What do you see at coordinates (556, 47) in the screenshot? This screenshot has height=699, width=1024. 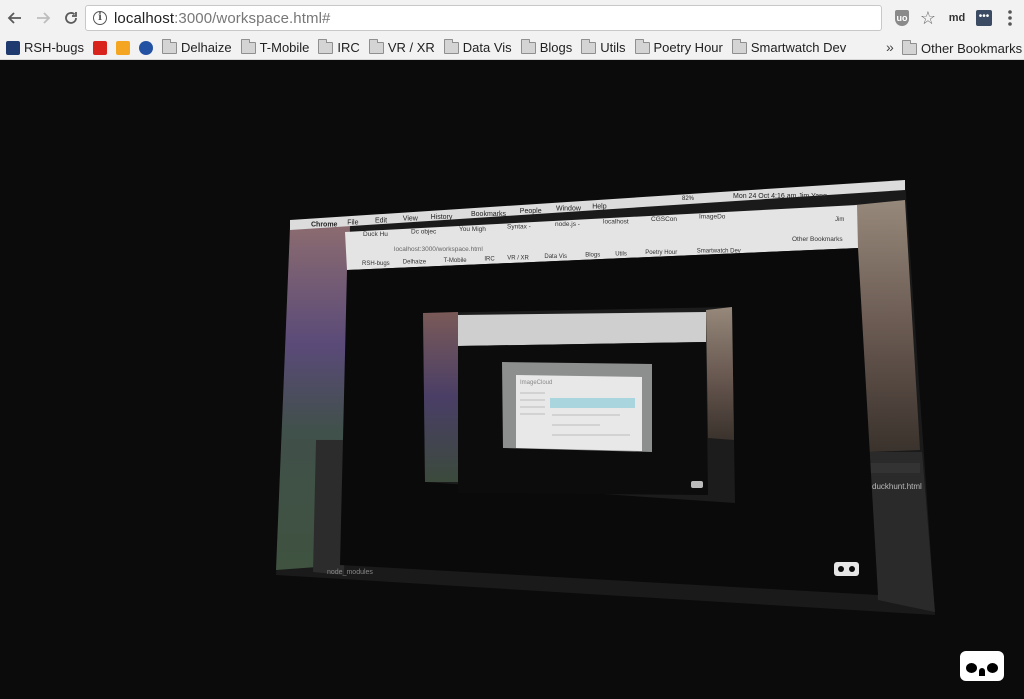 I see `bookmark-label: Blogs` at bounding box center [556, 47].